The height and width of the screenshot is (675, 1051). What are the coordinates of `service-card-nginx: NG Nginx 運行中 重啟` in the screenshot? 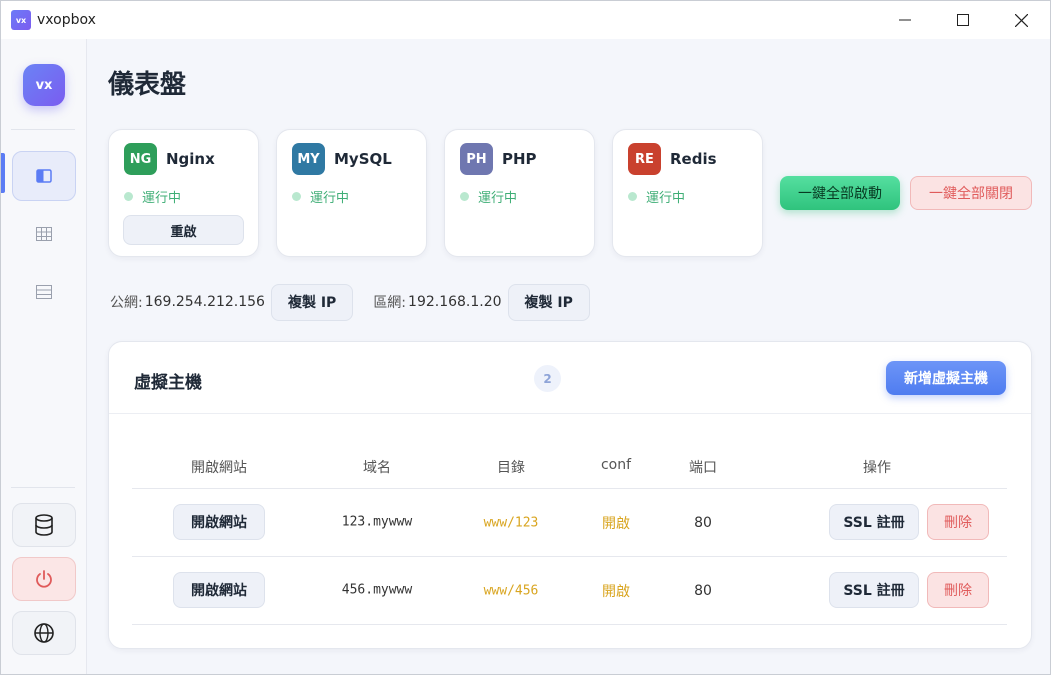 It's located at (183, 193).